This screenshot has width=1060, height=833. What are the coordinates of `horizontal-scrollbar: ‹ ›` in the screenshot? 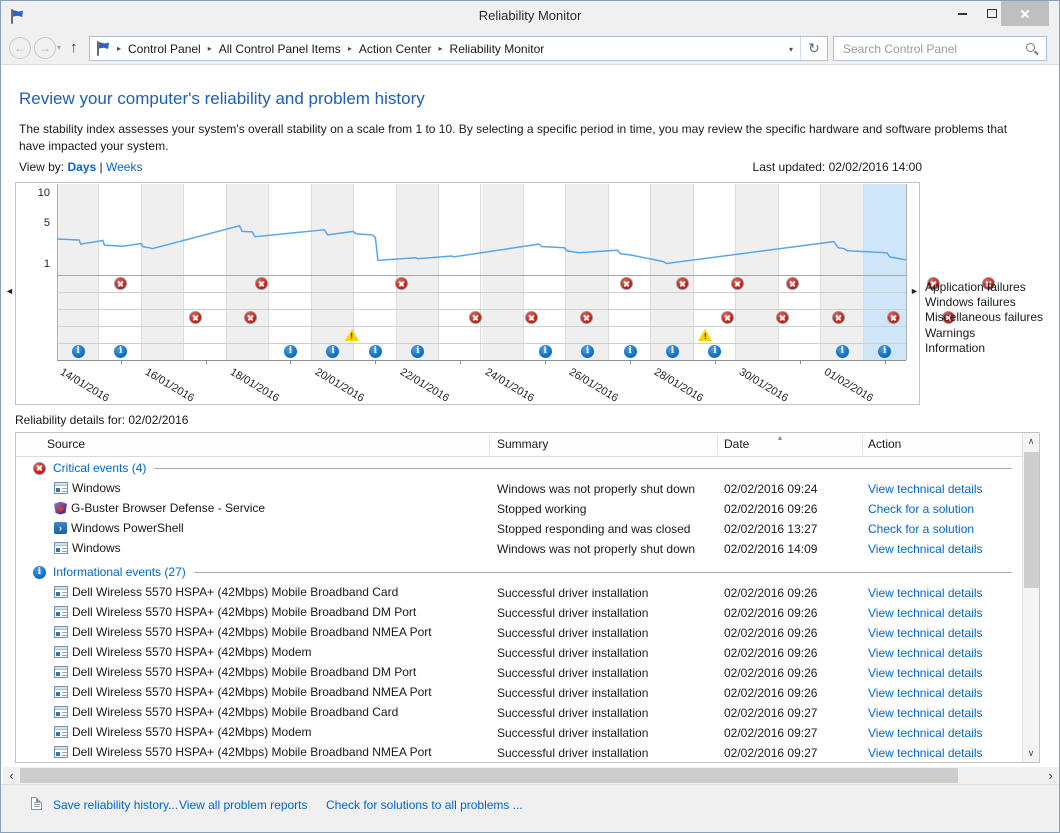 It's located at (531, 775).